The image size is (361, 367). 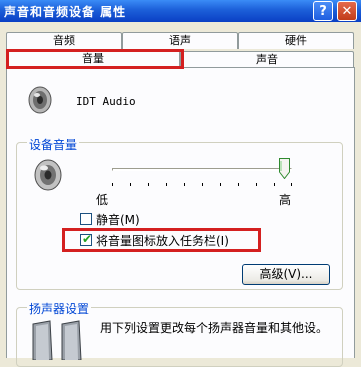 What do you see at coordinates (57, 340) in the screenshot?
I see `speakers-icon` at bounding box center [57, 340].